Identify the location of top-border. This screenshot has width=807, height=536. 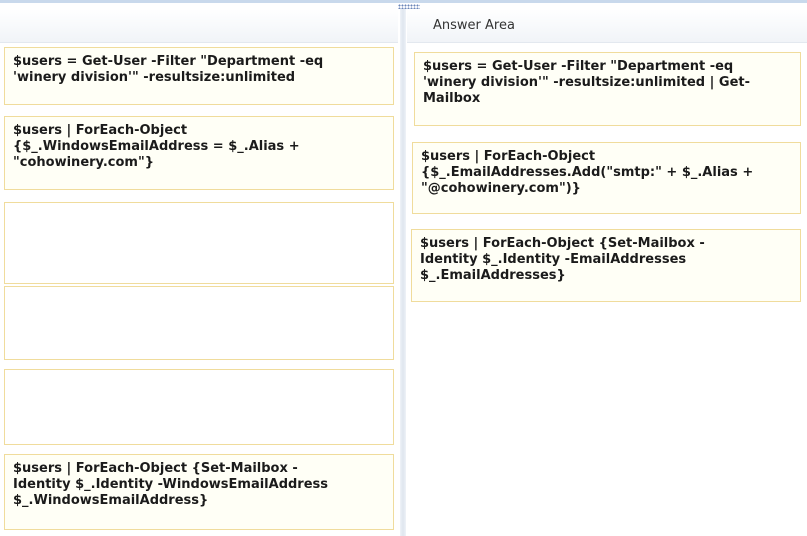
(403, 1).